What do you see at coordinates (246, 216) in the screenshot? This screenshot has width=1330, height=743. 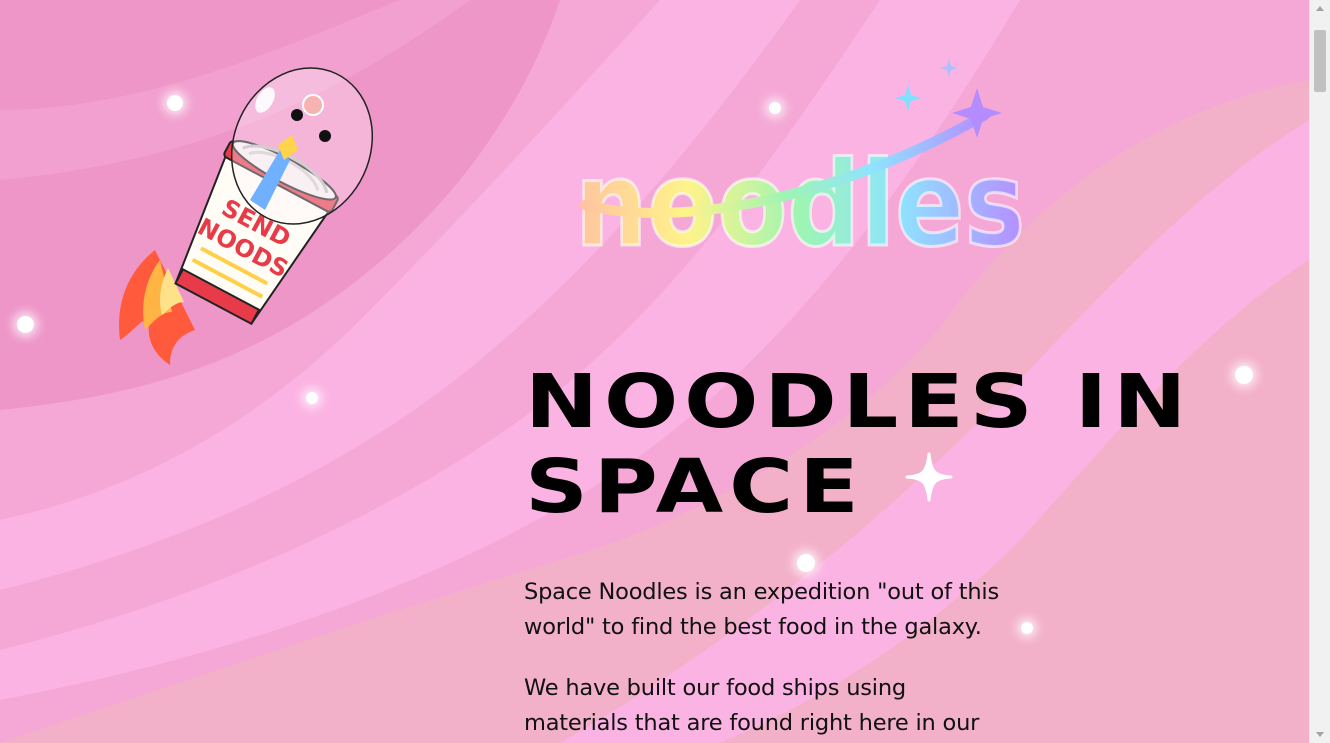 I see `noodle-cup-rocket-illustration: SEND NOODS` at bounding box center [246, 216].